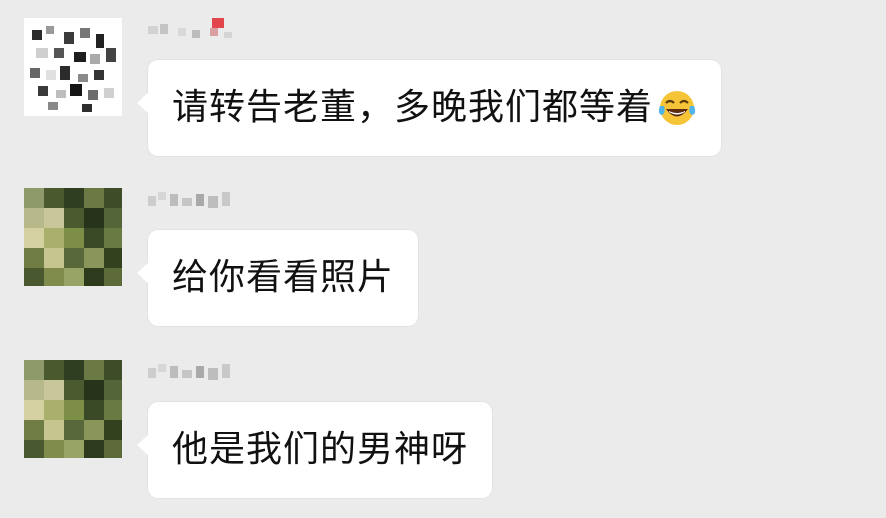  Describe the element at coordinates (413, 107) in the screenshot. I see `message-text: 请转告老董，多晚我们都等着` at that location.